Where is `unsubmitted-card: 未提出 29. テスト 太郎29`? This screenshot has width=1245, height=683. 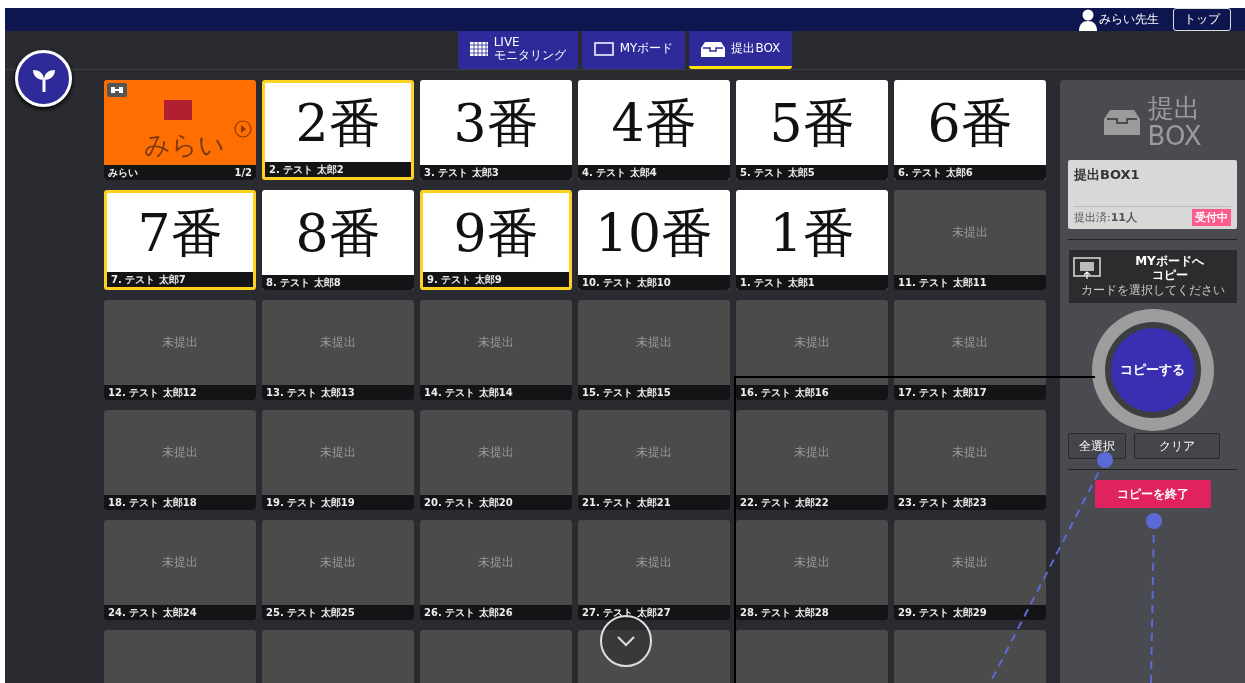
unsubmitted-card: 未提出 29. テスト 太郎29 is located at coordinates (970, 570).